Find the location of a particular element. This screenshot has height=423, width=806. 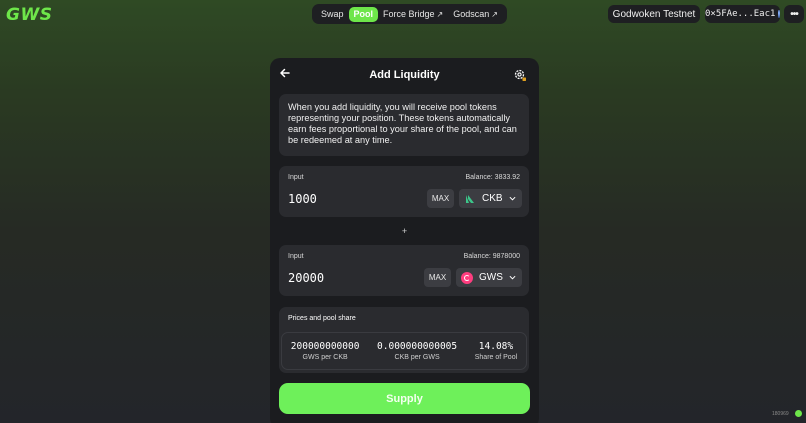

price-value: 0.000000000005 is located at coordinates (417, 346).